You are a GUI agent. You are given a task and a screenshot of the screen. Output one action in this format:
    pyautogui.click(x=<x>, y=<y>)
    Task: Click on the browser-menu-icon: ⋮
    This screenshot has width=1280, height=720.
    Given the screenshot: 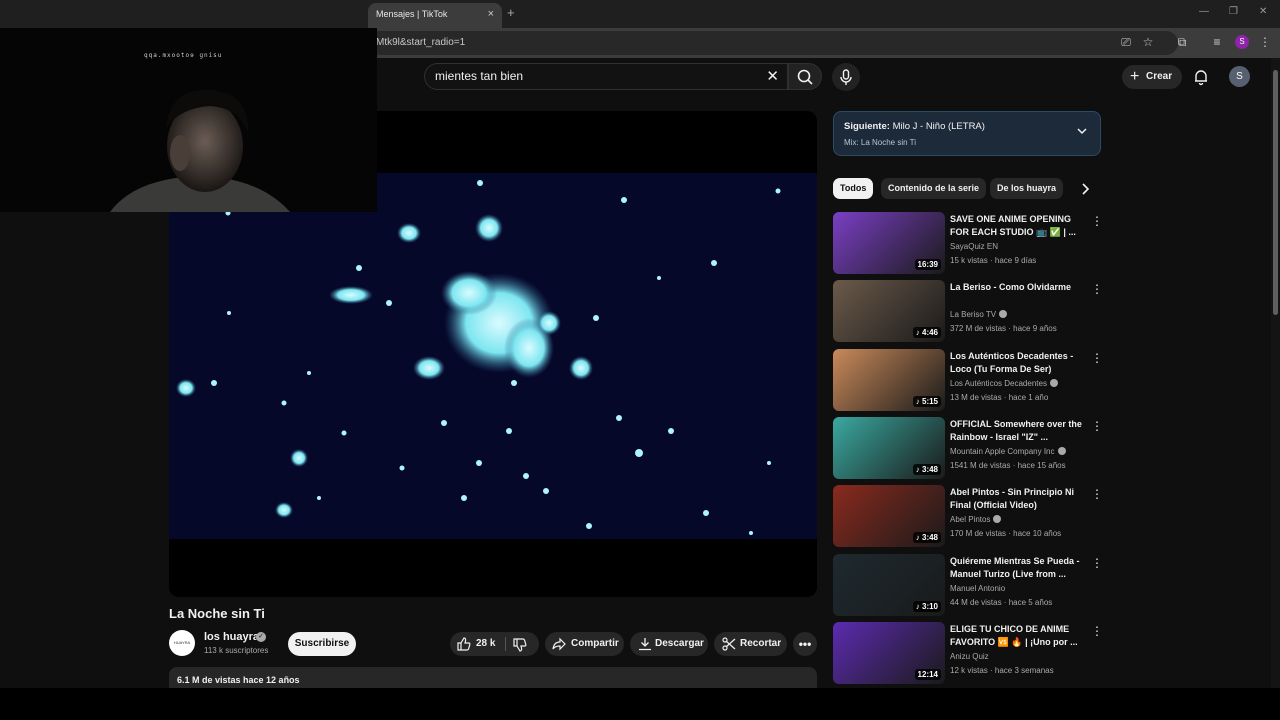 What is the action you would take?
    pyautogui.click(x=1265, y=42)
    